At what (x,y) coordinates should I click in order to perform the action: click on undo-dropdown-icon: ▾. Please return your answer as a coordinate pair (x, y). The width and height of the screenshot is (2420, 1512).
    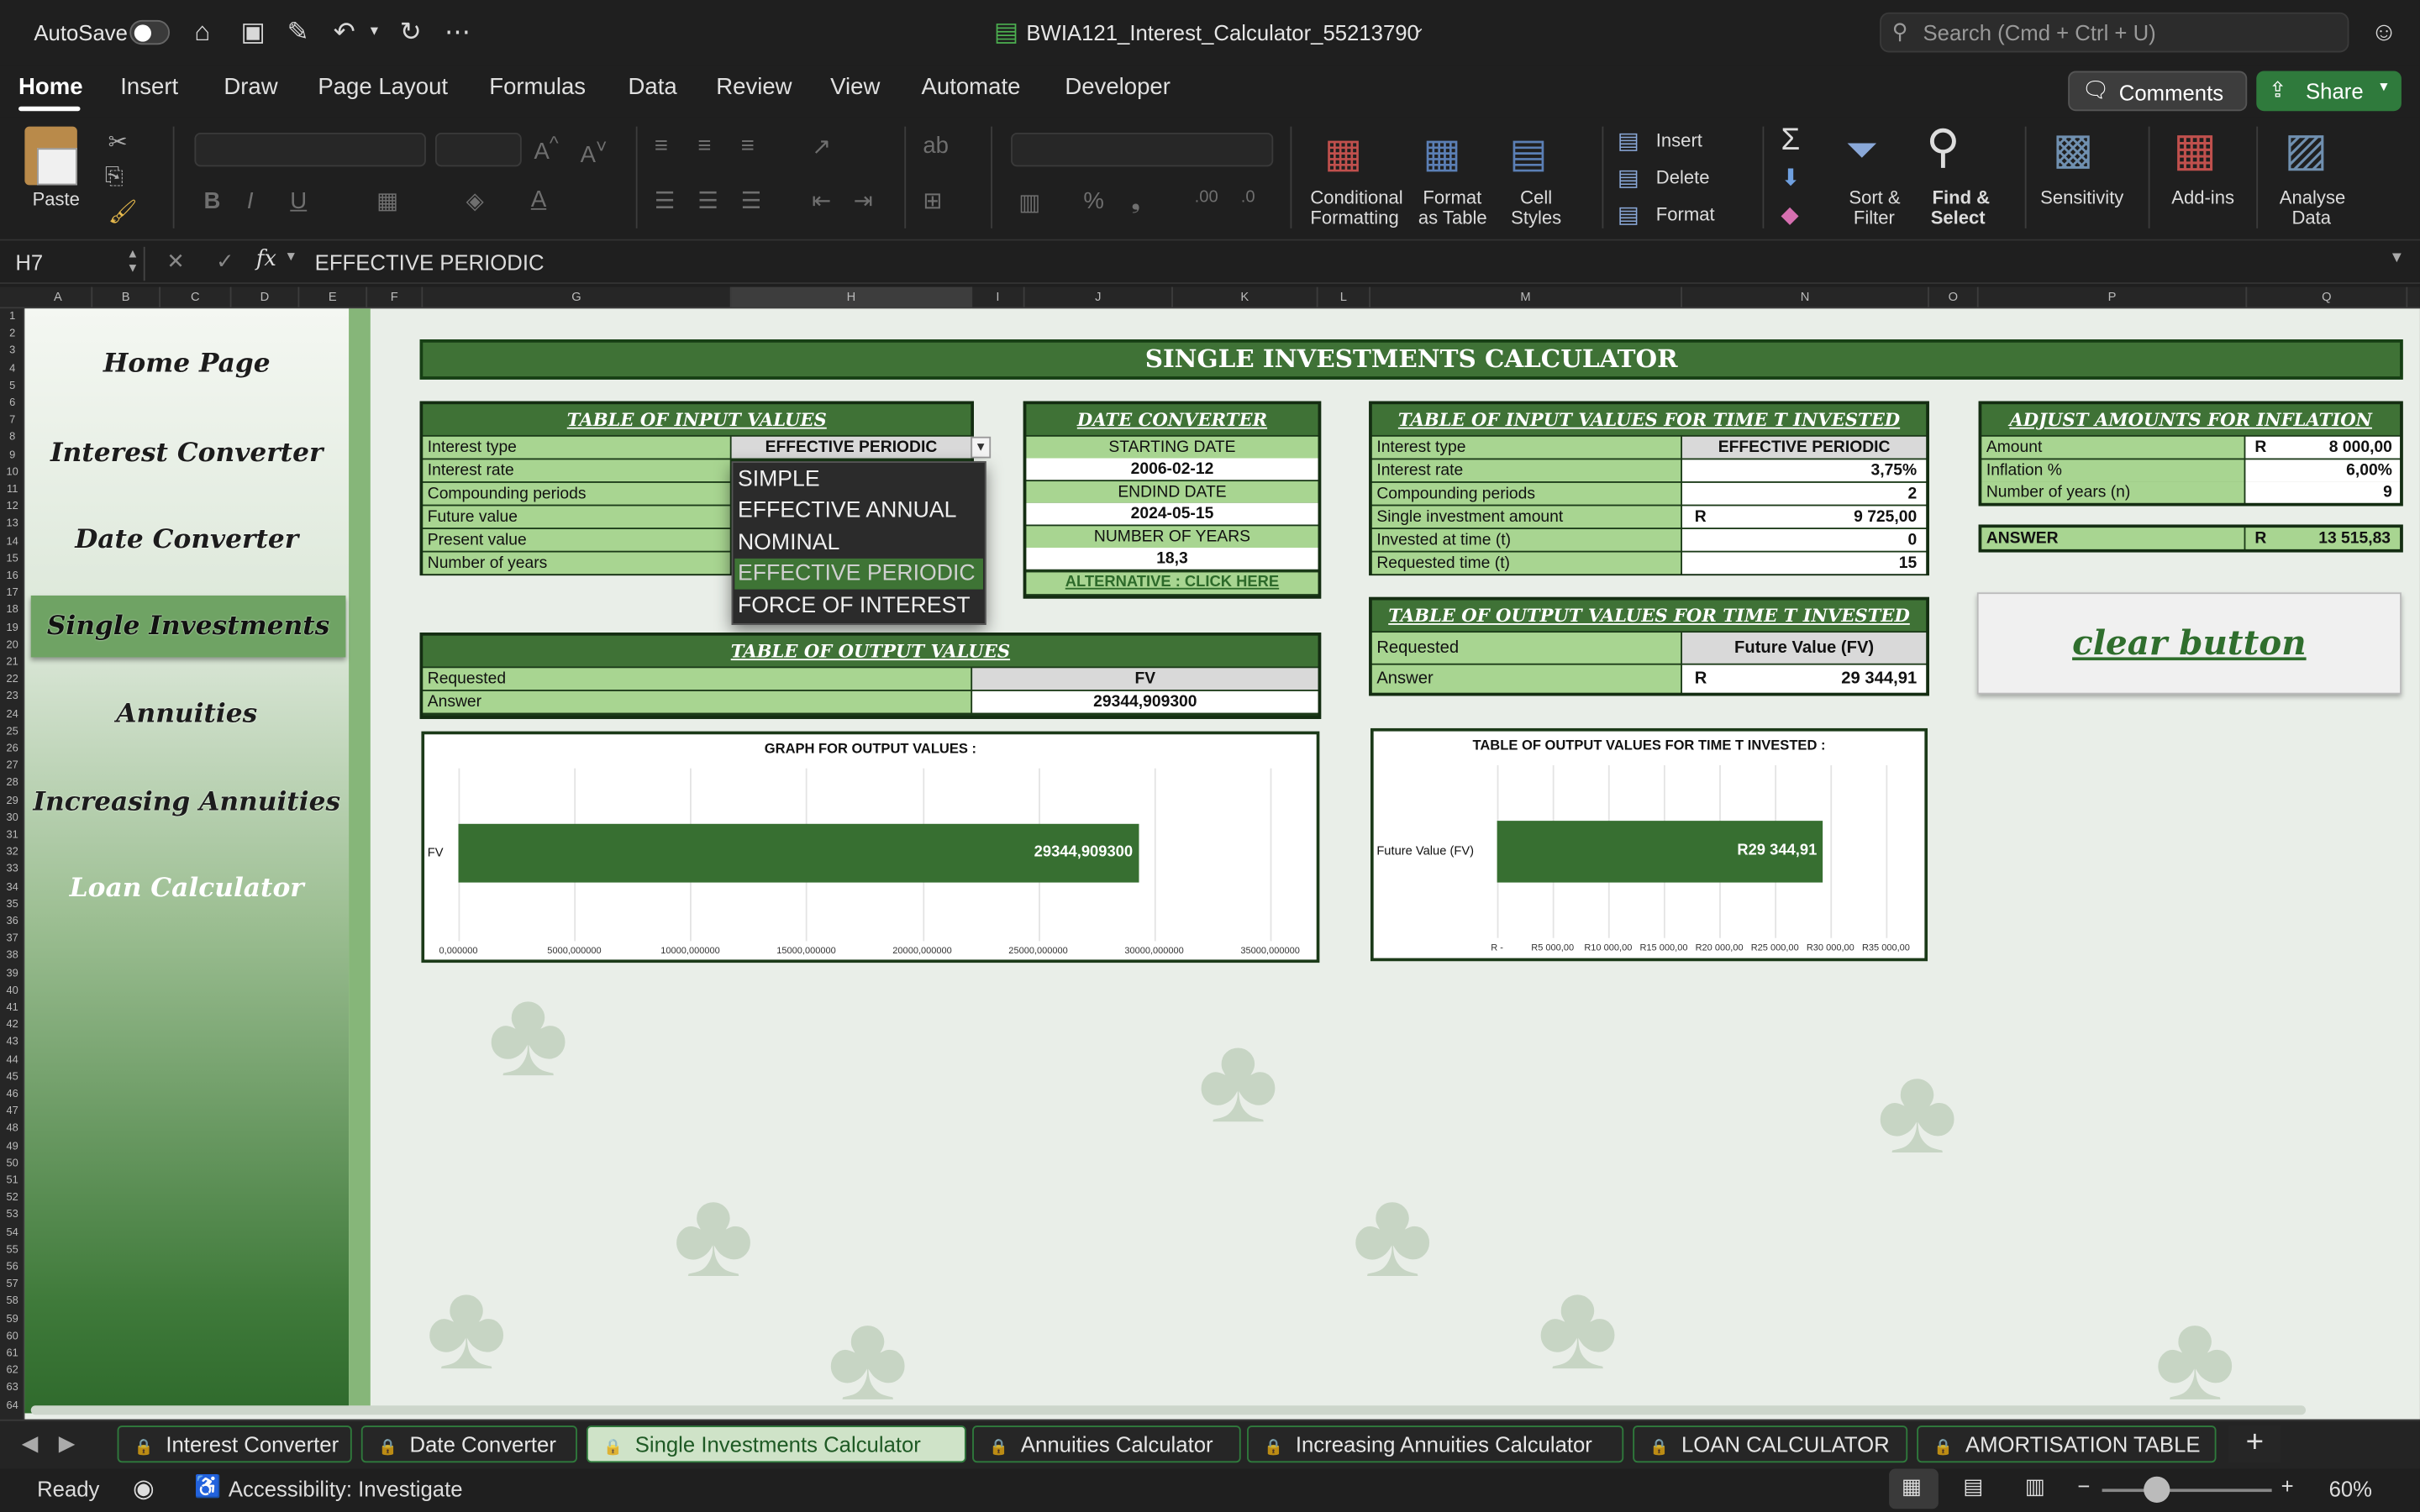
    Looking at the image, I should click on (374, 32).